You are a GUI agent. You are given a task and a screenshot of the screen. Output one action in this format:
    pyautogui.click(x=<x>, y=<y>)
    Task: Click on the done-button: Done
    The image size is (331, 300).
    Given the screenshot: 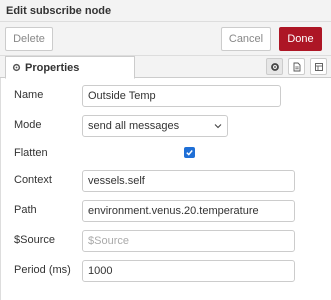 What is the action you would take?
    pyautogui.click(x=300, y=39)
    